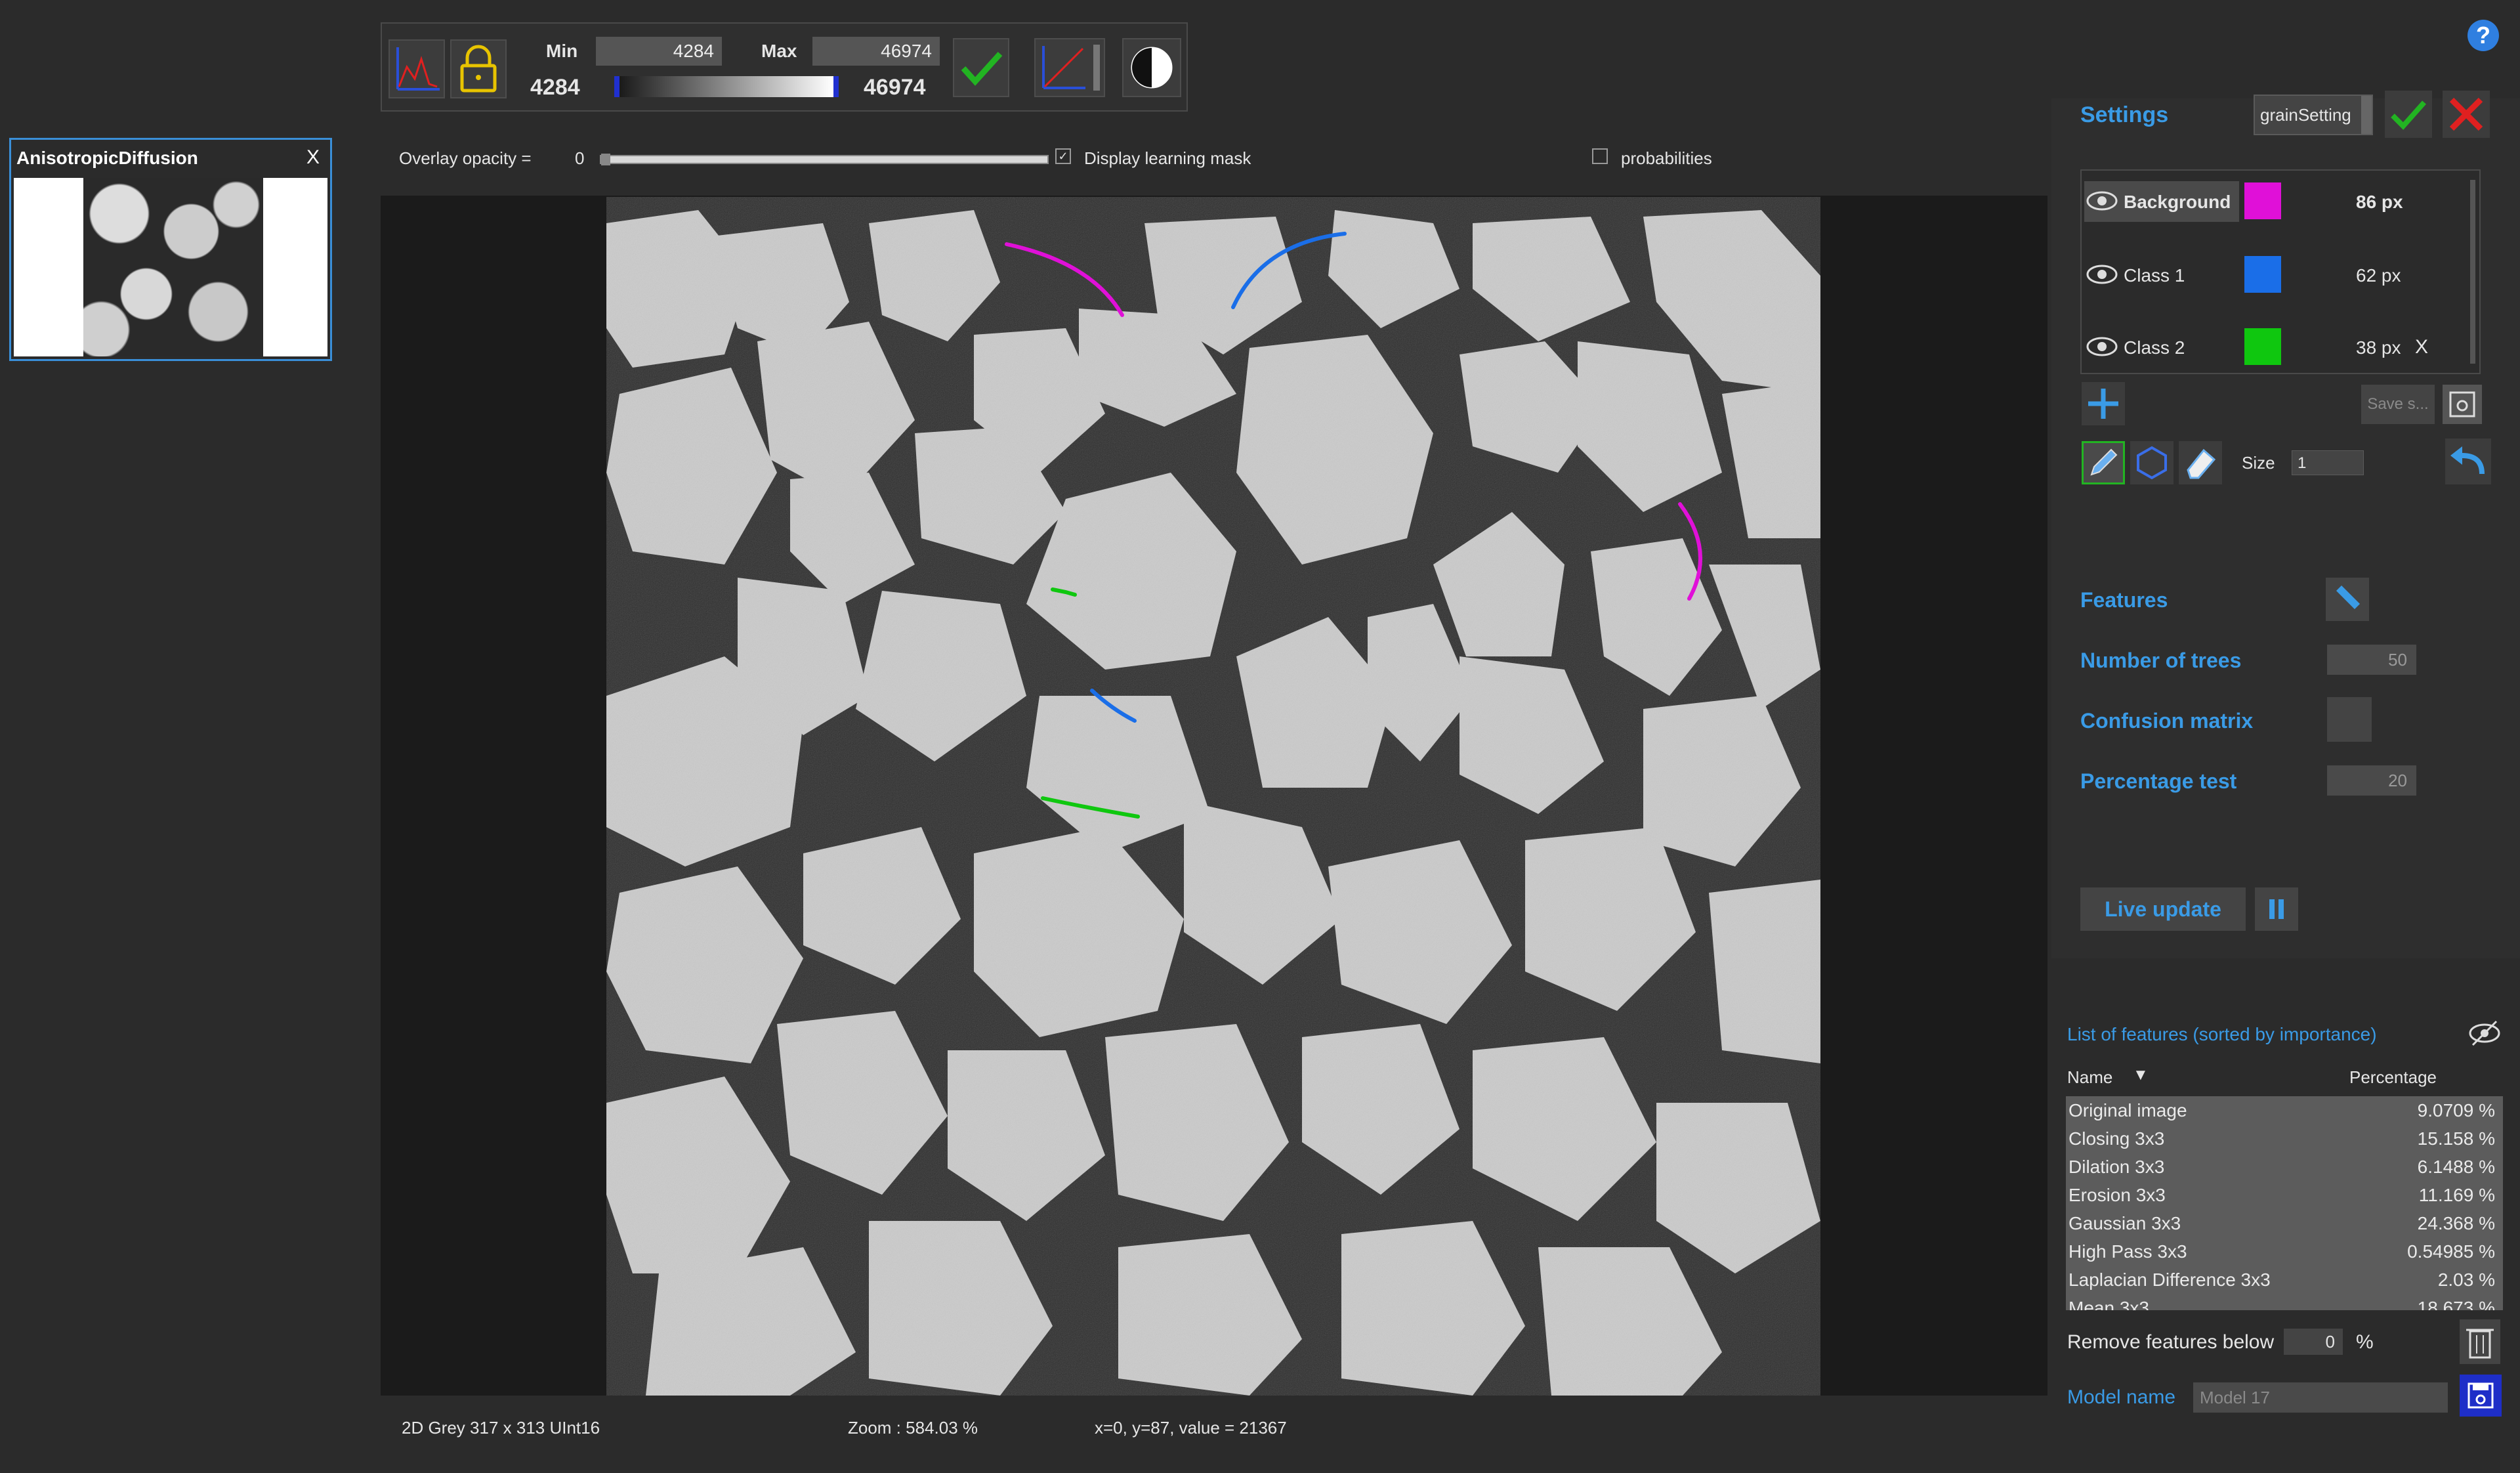  I want to click on remove-threshold-field: 0, so click(2313, 1342).